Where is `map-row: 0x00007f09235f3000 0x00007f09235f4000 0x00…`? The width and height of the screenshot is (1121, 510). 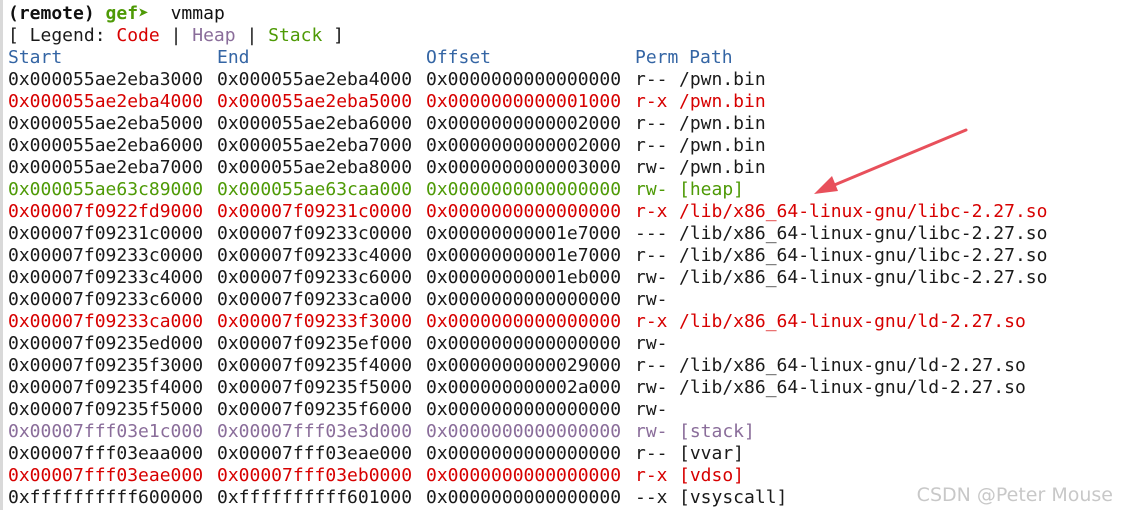
map-row: 0x00007f09235f3000 0x00007f09235f4000 0x00… is located at coordinates (564, 366).